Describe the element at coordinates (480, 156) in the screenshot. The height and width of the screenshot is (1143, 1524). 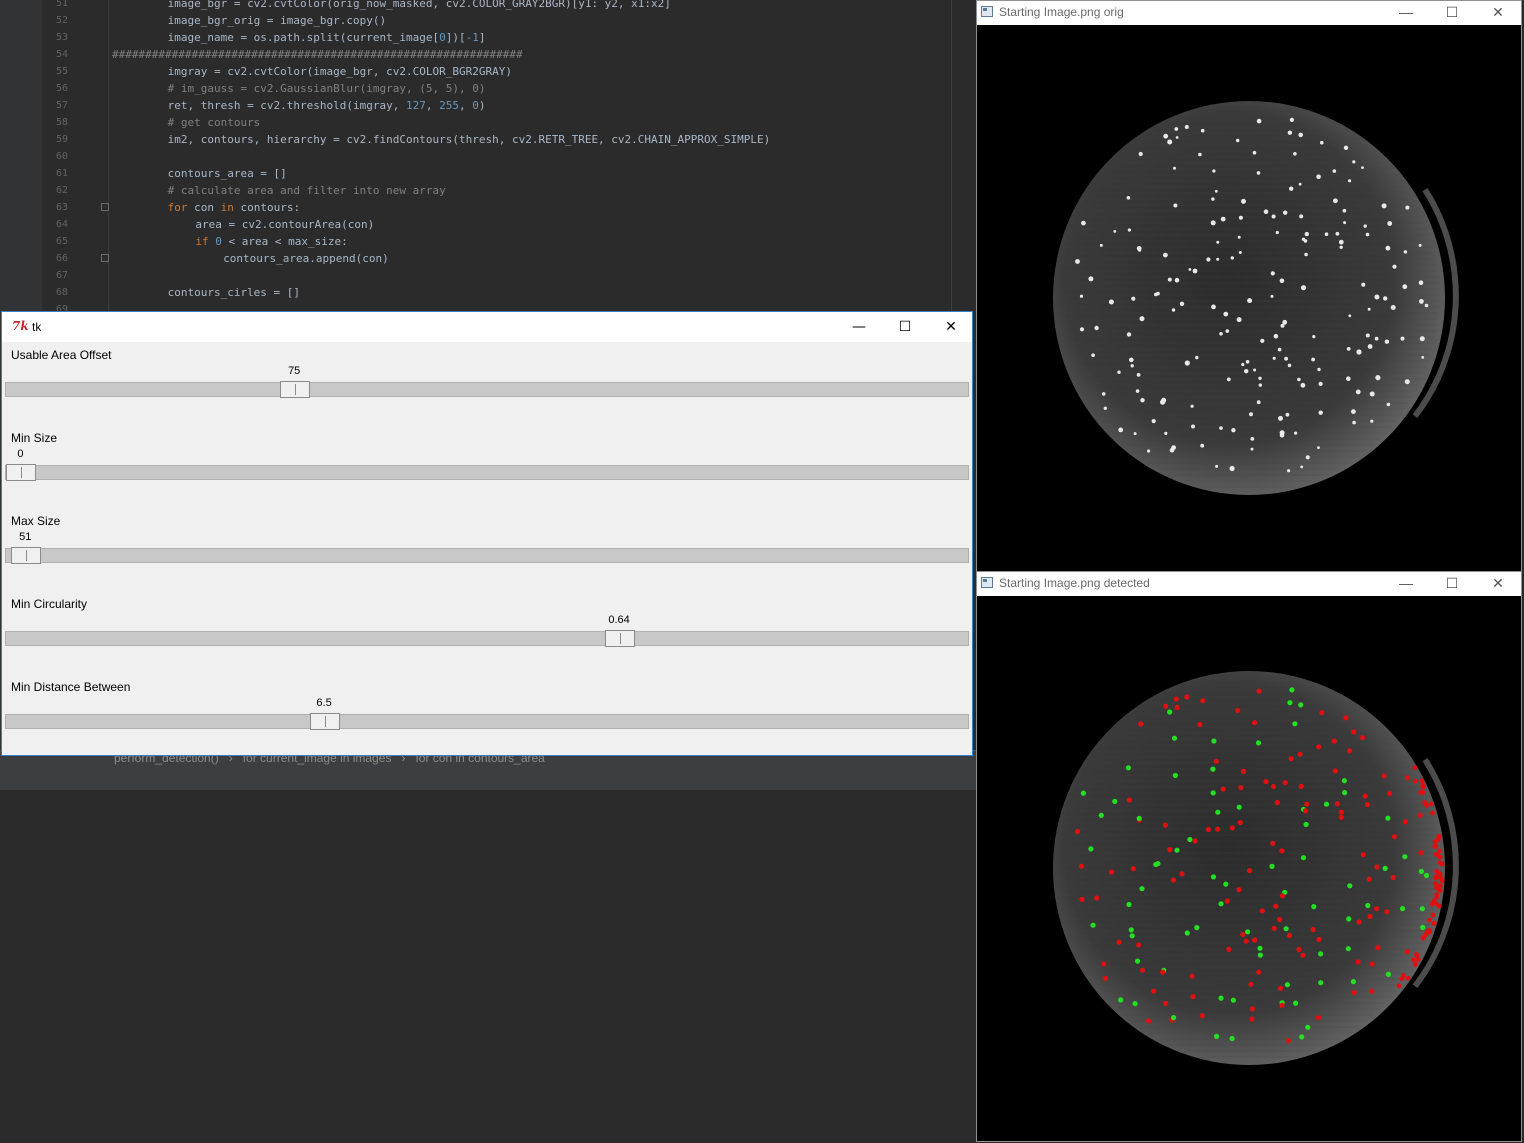
I see `code-line: 60` at that location.